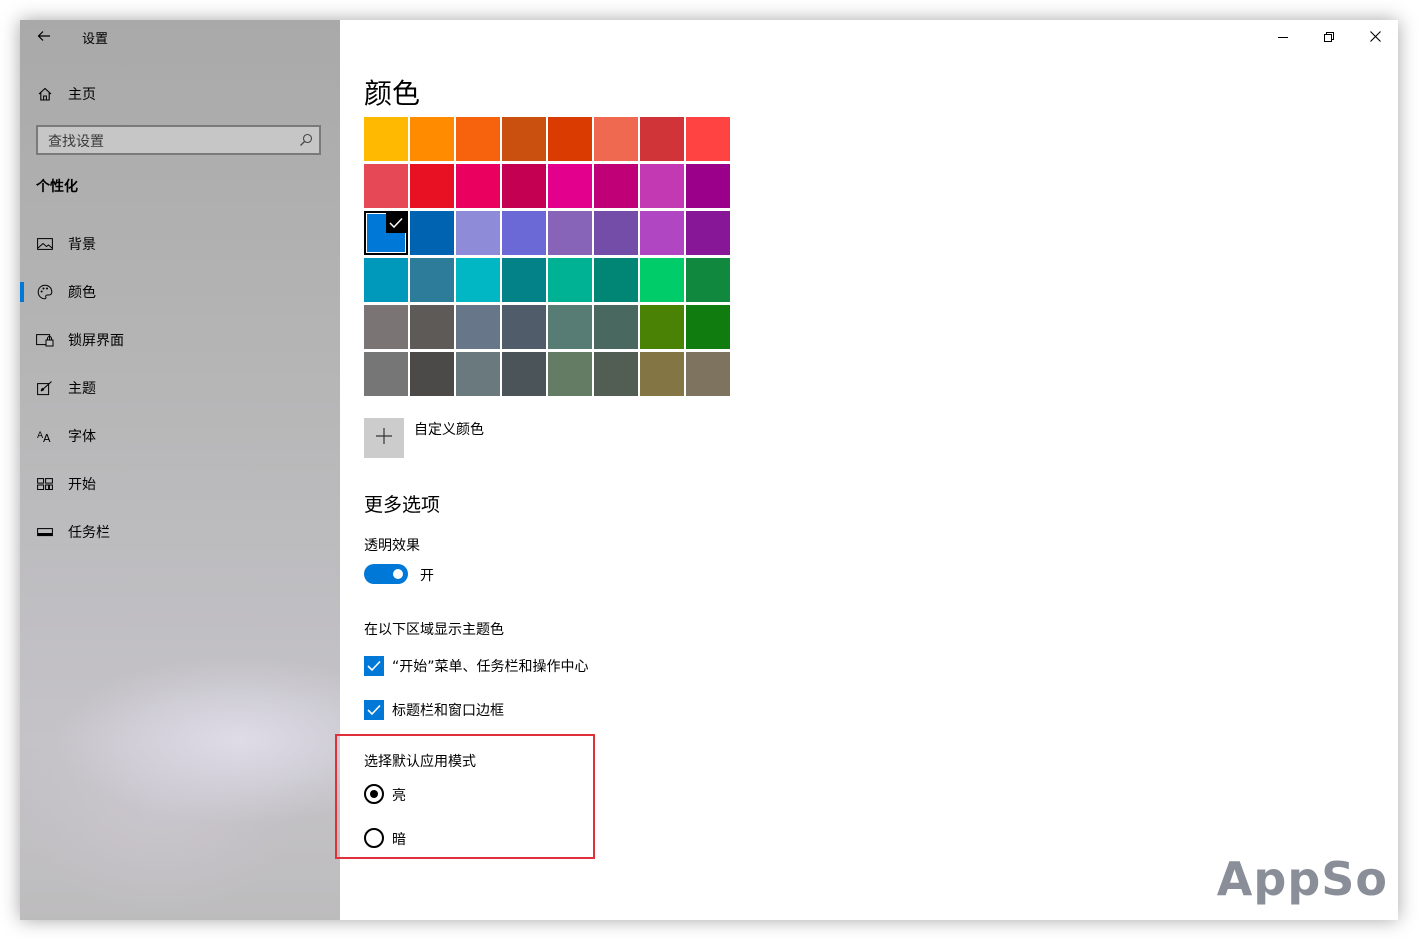 Image resolution: width=1418 pixels, height=940 pixels. Describe the element at coordinates (95, 39) in the screenshot. I see `window-title: 设置` at that location.